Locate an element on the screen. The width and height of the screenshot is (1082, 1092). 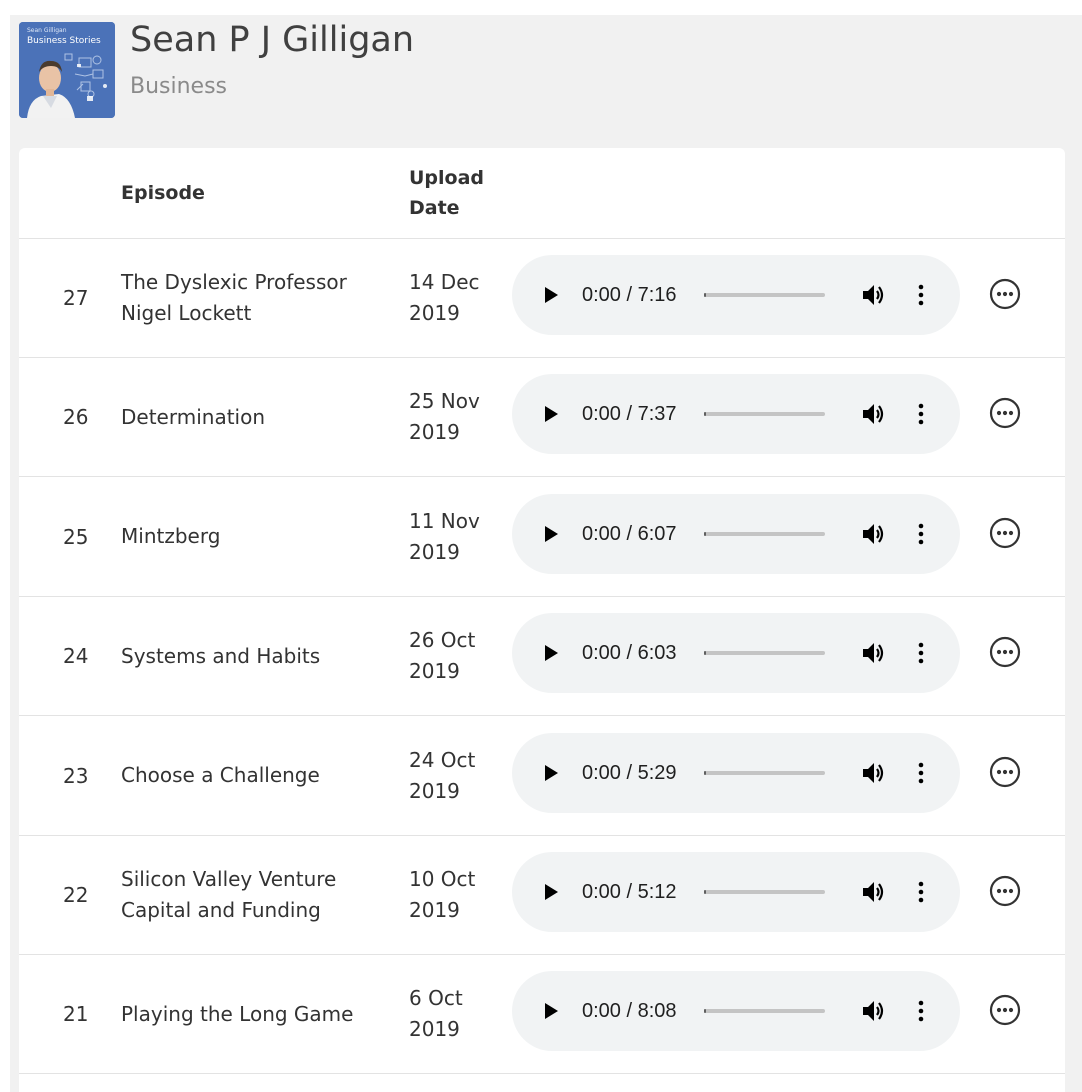
podcast-cover-art: Sean Gilligan Business Stories is located at coordinates (67, 70).